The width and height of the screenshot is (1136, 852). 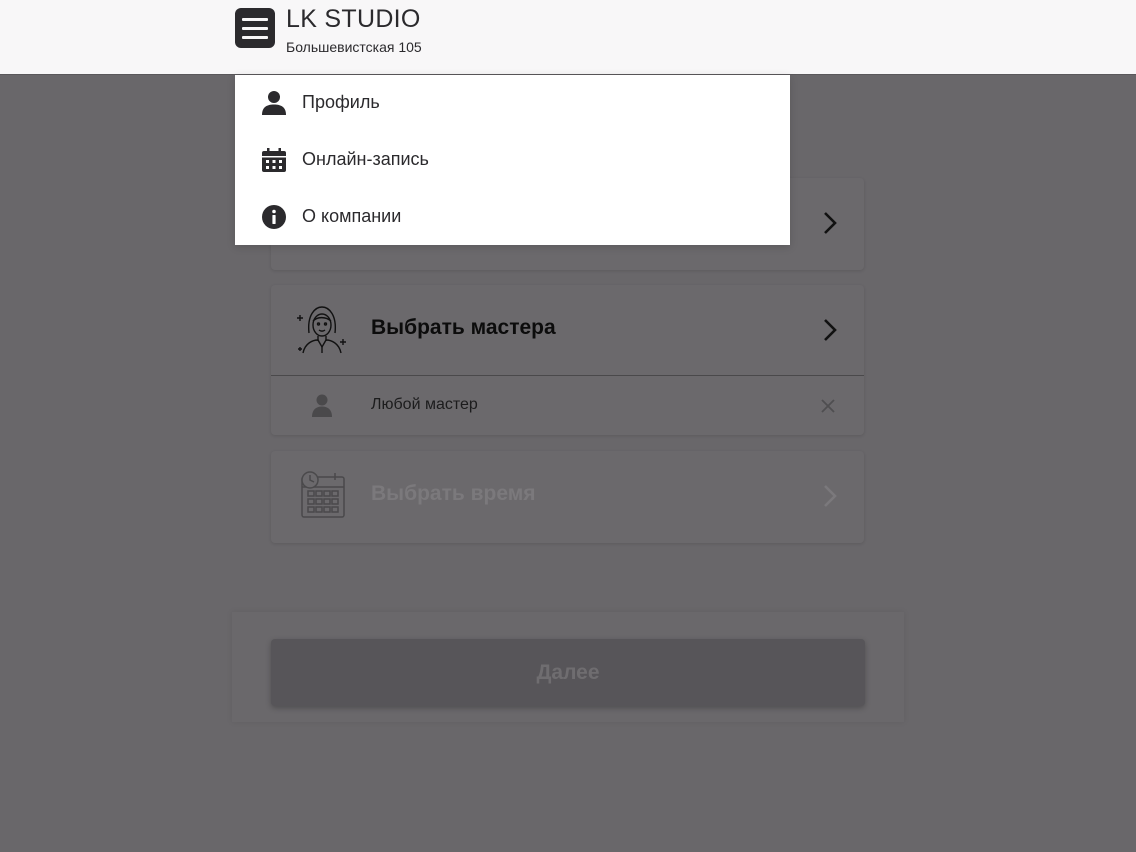 I want to click on master-woman-icon, so click(x=321, y=330).